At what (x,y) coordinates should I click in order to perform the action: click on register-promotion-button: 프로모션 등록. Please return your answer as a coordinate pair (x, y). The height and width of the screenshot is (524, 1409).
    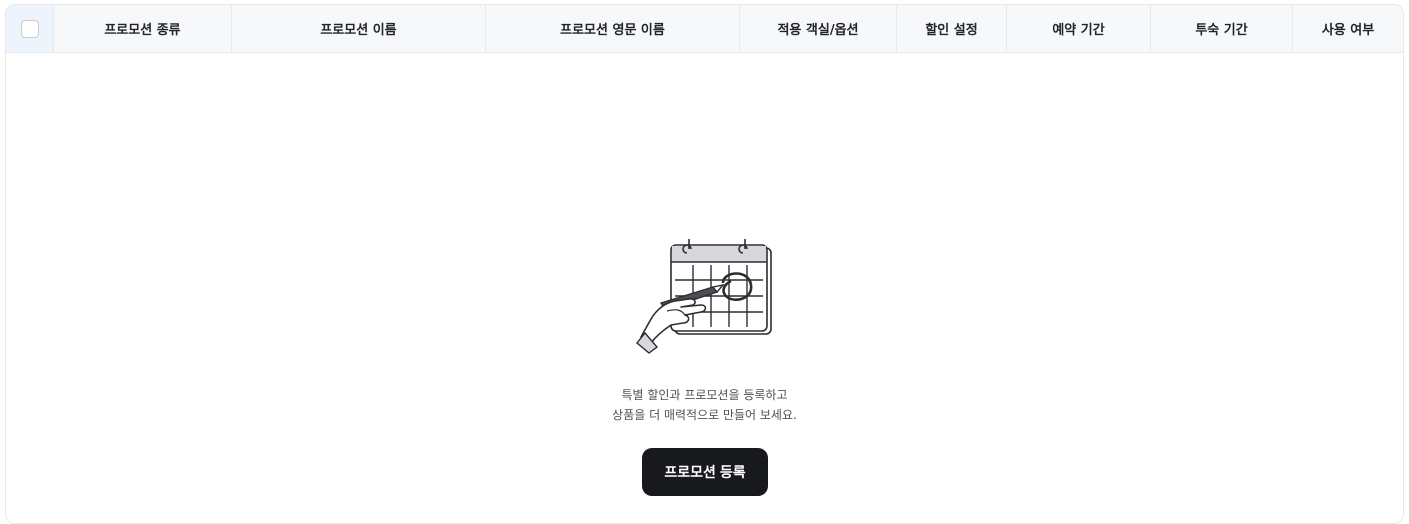
    Looking at the image, I should click on (705, 472).